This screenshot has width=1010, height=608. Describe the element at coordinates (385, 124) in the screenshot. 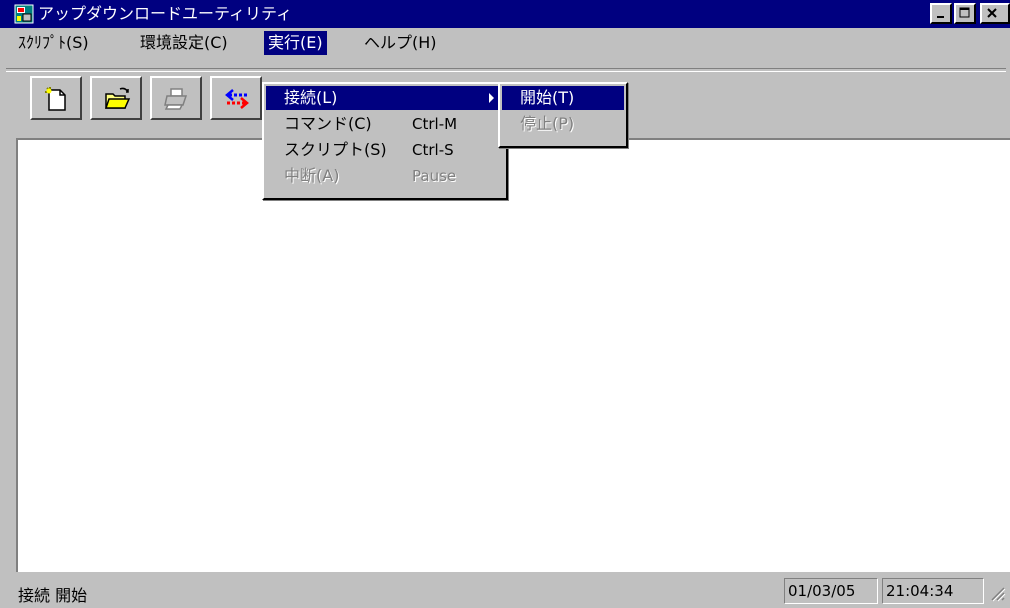

I see `menu-item-command: コマンド(C) Ctrl-M` at that location.